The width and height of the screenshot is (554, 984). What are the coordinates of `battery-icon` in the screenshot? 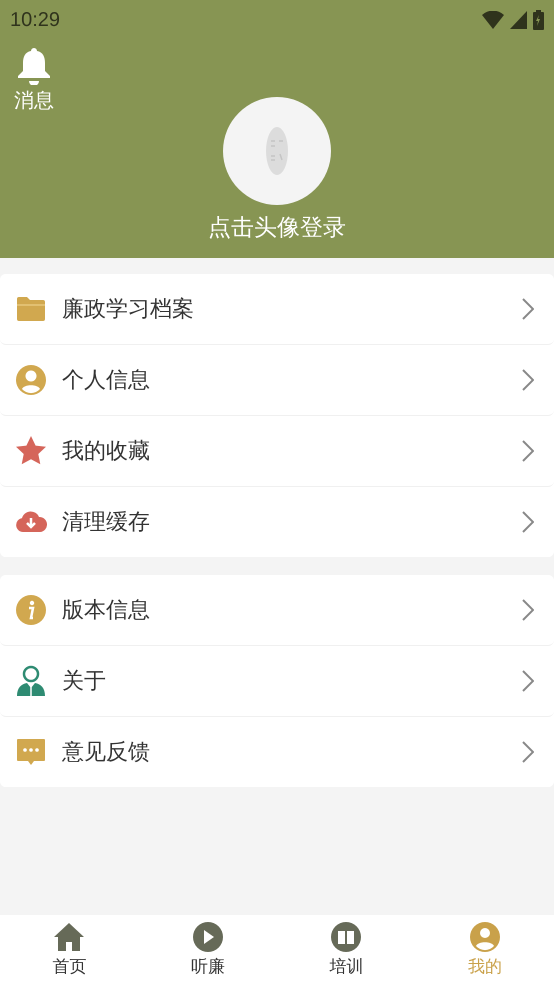 It's located at (538, 20).